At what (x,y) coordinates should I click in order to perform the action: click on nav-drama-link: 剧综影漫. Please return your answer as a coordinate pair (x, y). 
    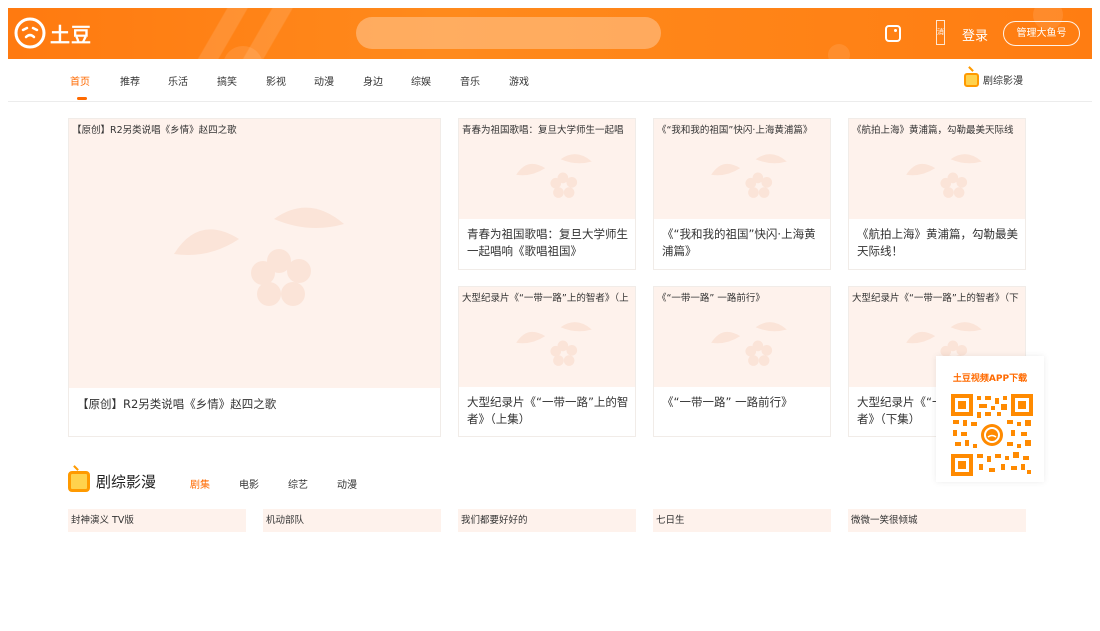
    Looking at the image, I should click on (993, 79).